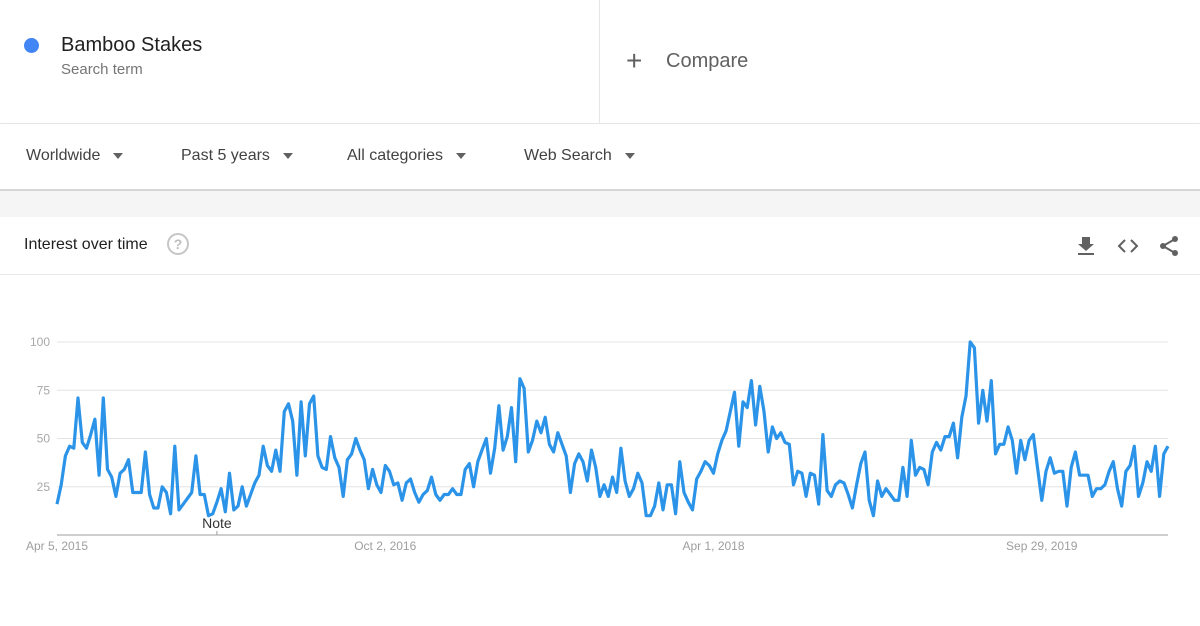 The image size is (1200, 626). Describe the element at coordinates (44, 439) in the screenshot. I see `y-tick-label: 50` at that location.